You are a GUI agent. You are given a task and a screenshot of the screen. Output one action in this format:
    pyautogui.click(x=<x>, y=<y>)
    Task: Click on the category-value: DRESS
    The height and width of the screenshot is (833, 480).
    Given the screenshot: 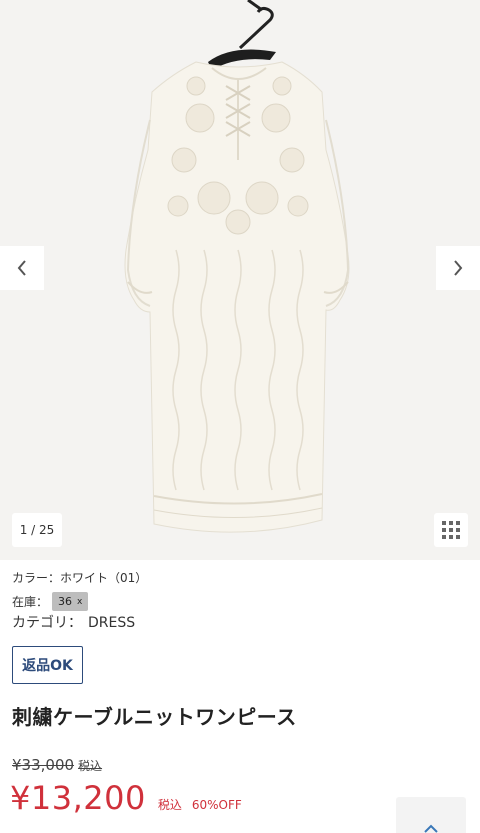 What is the action you would take?
    pyautogui.click(x=112, y=623)
    